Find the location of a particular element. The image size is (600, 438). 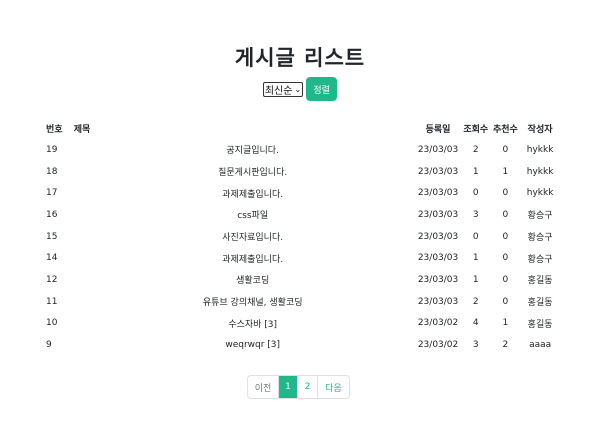

post-title-link: weqrwqr [3] is located at coordinates (252, 345).